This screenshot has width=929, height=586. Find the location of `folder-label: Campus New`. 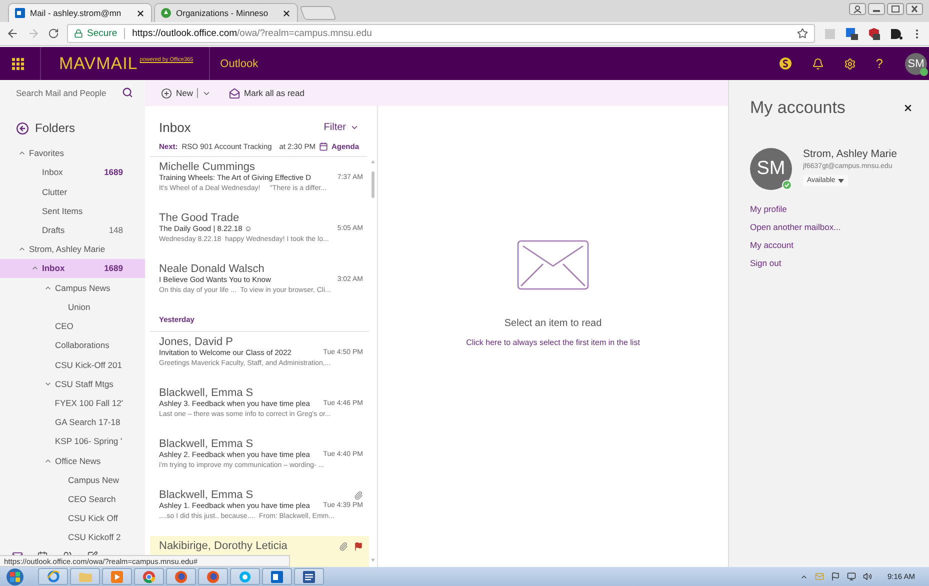

folder-label: Campus New is located at coordinates (94, 479).